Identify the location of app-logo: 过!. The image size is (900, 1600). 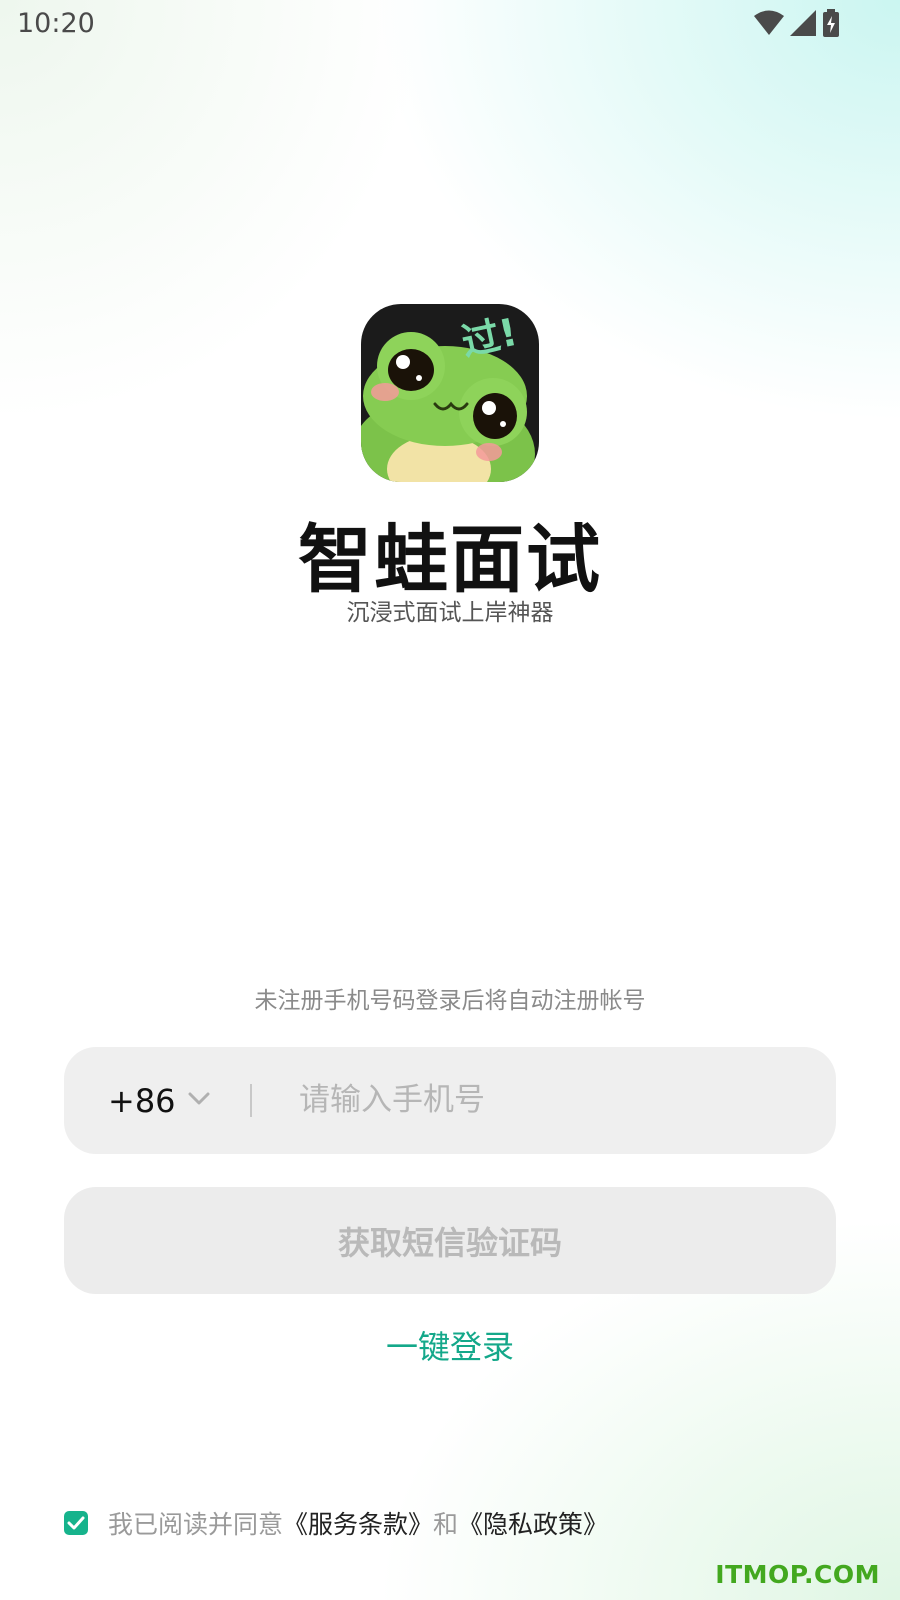
(450, 393).